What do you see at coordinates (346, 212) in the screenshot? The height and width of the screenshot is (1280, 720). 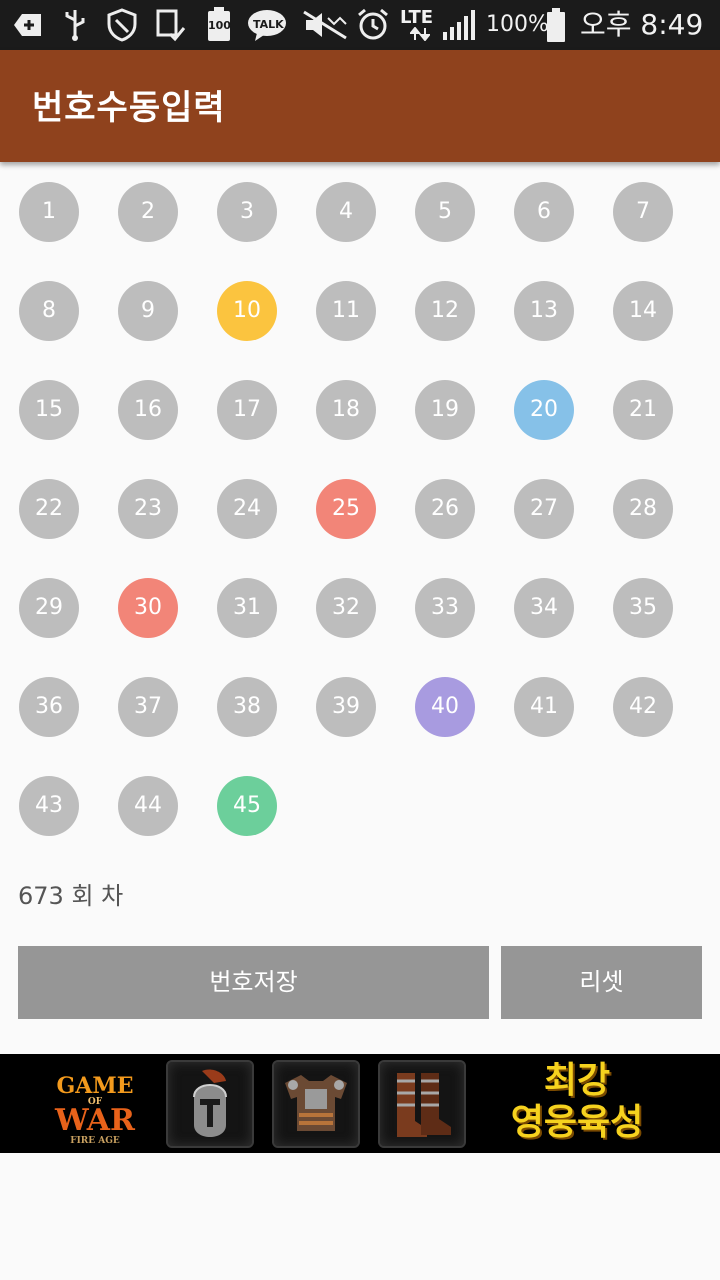 I see `number-ball-4: 4` at bounding box center [346, 212].